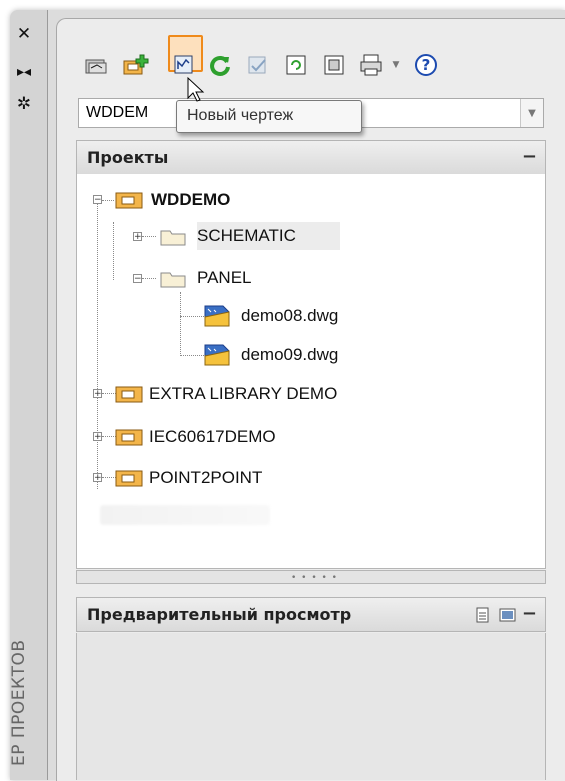 This screenshot has height=781, width=565. I want to click on close-icon: ✕, so click(24, 34).